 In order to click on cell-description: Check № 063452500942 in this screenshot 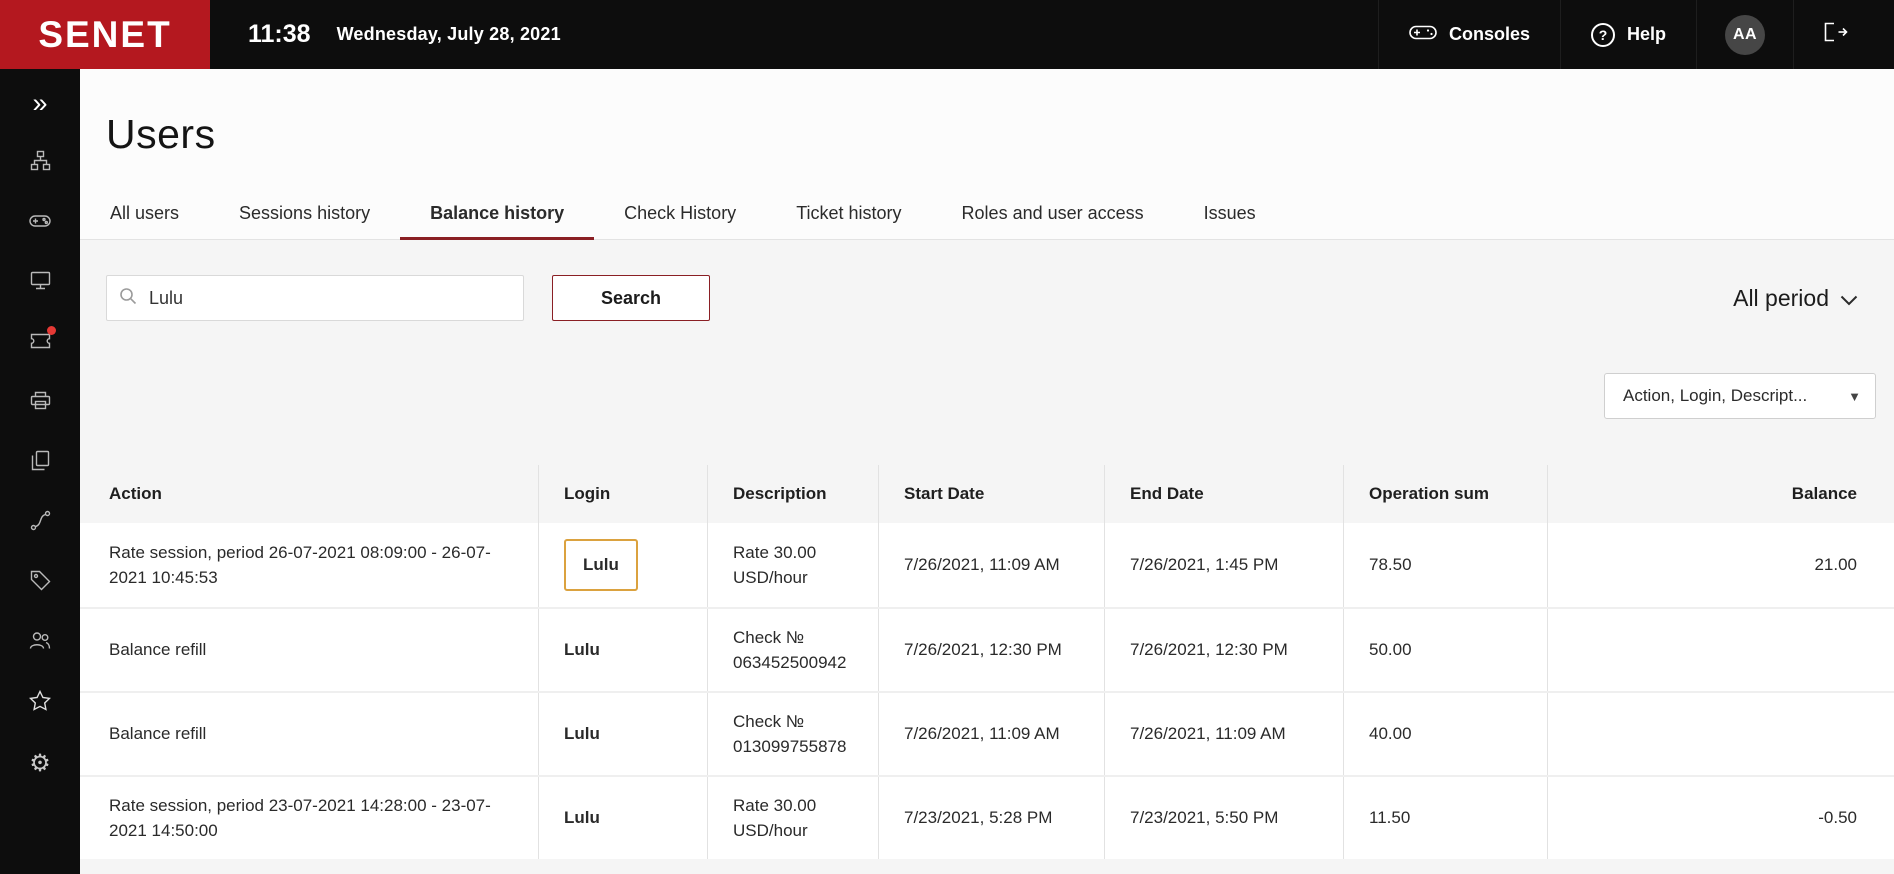, I will do `click(792, 650)`.